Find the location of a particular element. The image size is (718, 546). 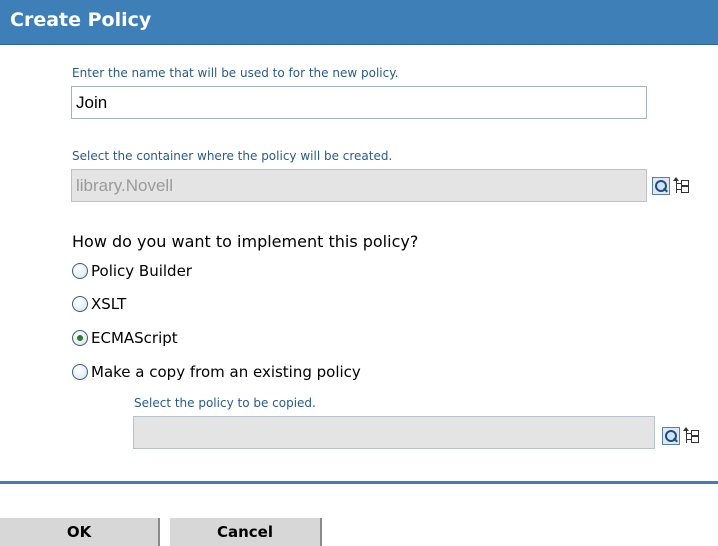

container-browse-icon is located at coordinates (682, 186).